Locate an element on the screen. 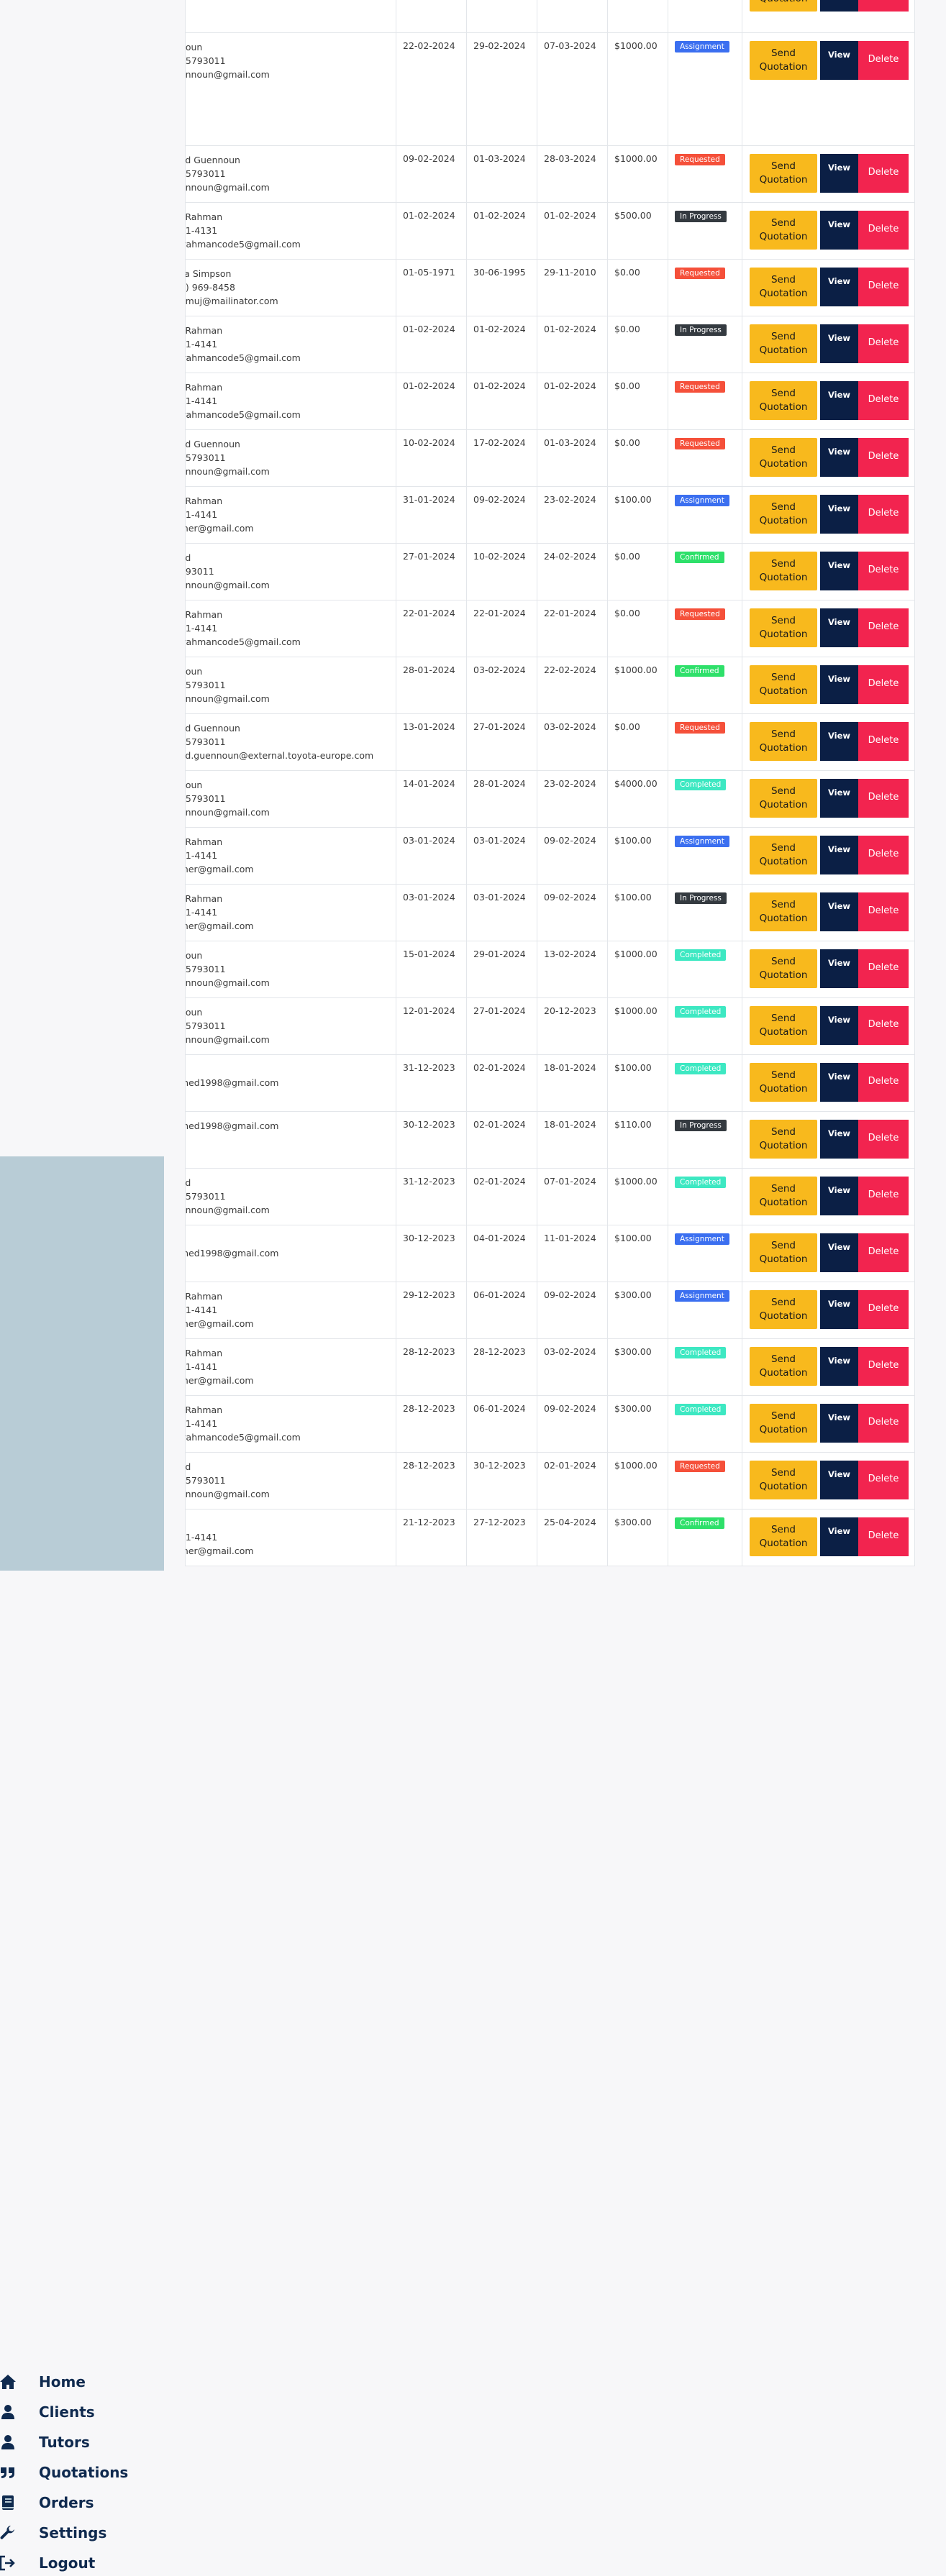 The height and width of the screenshot is (2576, 946). sidebar-item-quotations: Quotations is located at coordinates (82, 2472).